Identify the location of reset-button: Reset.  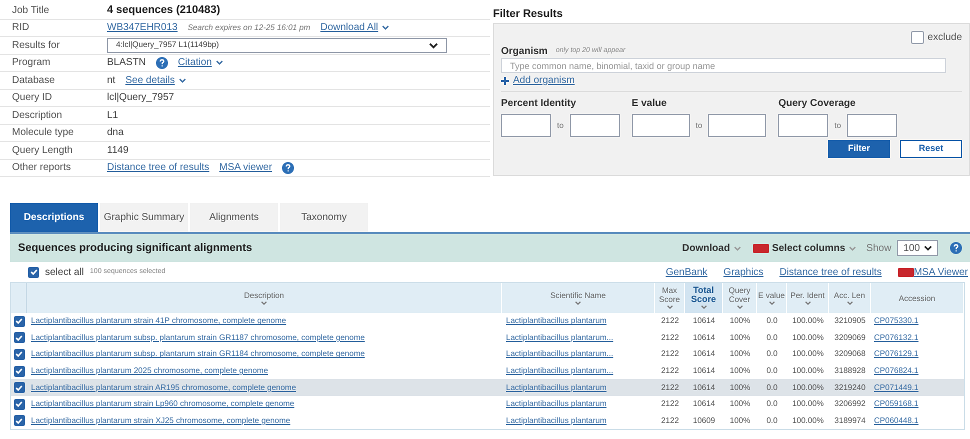
(931, 149).